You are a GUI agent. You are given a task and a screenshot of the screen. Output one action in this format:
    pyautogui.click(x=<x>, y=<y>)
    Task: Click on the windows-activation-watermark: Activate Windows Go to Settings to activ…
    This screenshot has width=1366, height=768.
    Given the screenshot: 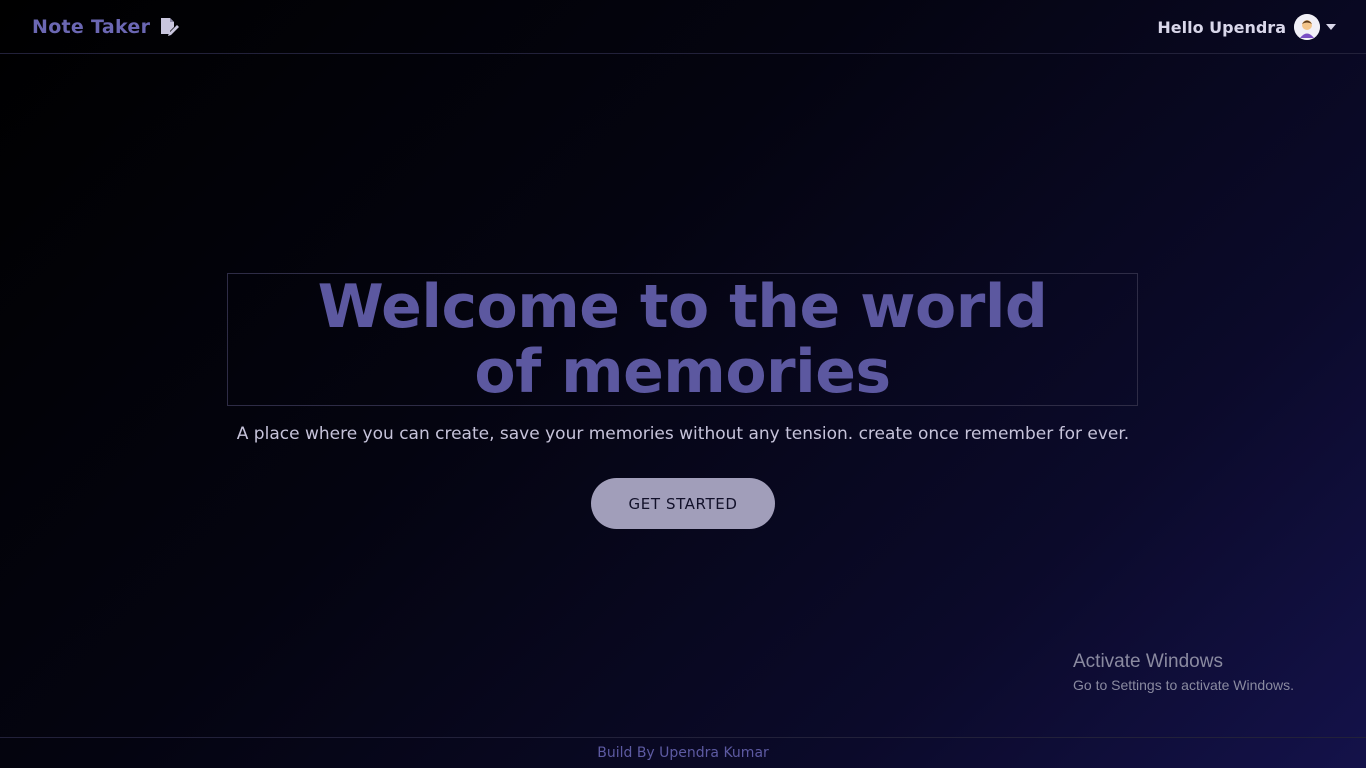 What is the action you would take?
    pyautogui.click(x=1183, y=673)
    